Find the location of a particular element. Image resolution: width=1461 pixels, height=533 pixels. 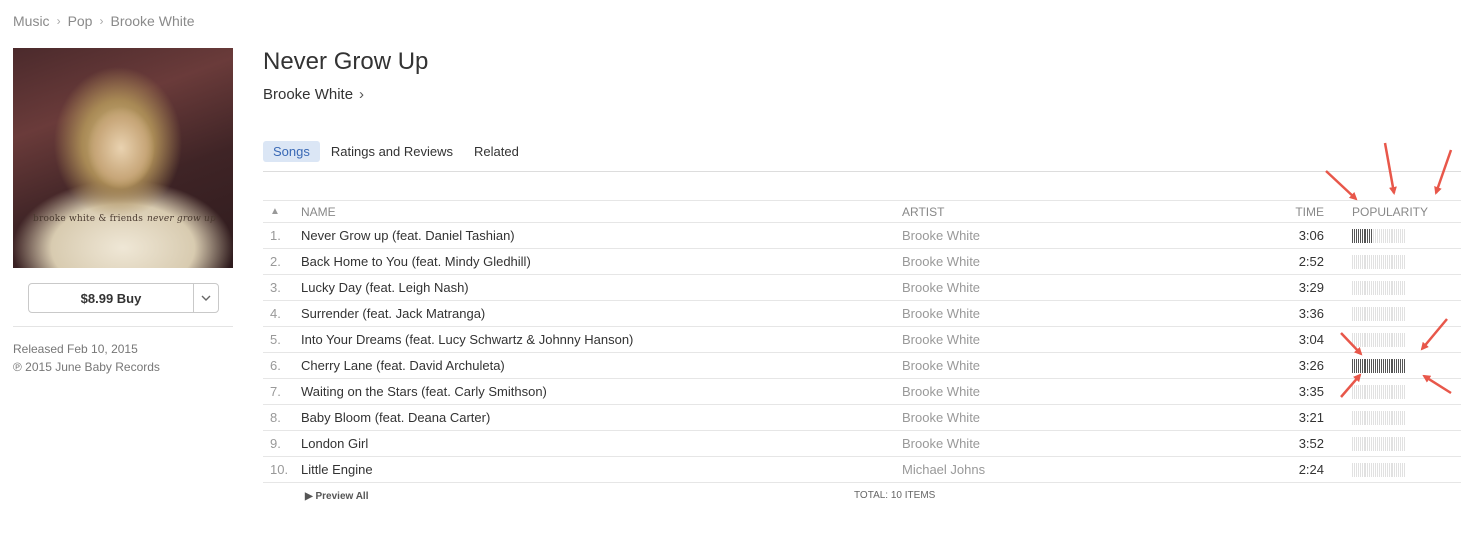

copyright: ℗ 2015 June Baby Records is located at coordinates (86, 367).